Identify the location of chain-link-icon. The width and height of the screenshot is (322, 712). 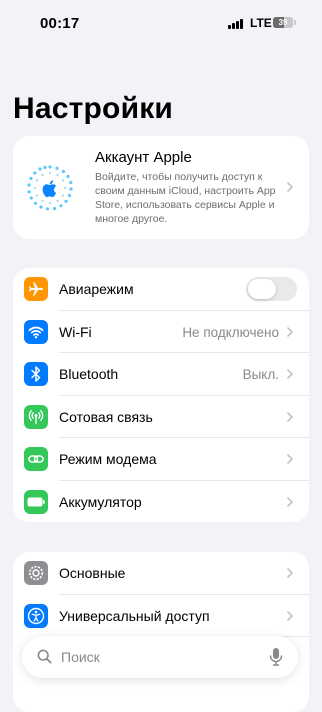
(36, 459).